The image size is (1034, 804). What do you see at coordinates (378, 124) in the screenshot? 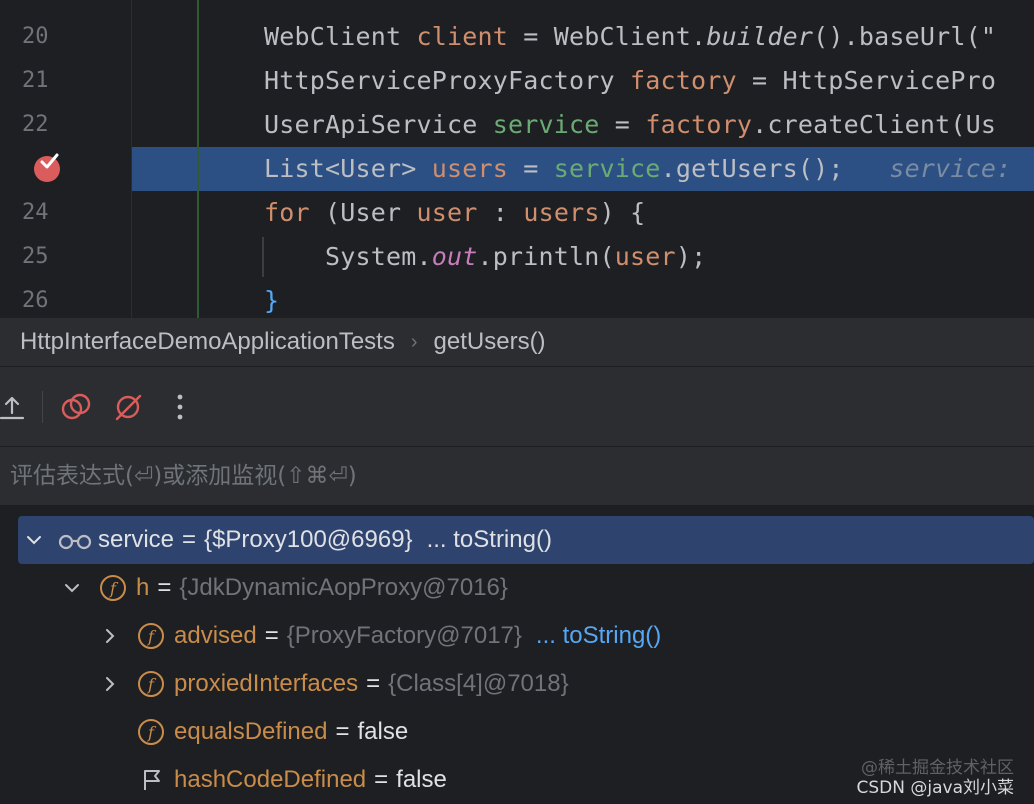
I see `code-token: UserApiService` at bounding box center [378, 124].